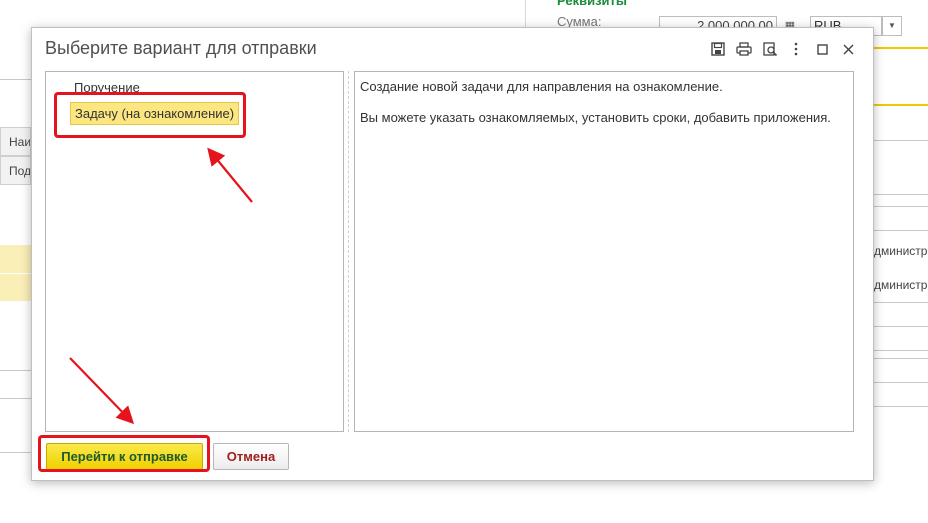  Describe the element at coordinates (744, 49) in the screenshot. I see `print-icon` at that location.